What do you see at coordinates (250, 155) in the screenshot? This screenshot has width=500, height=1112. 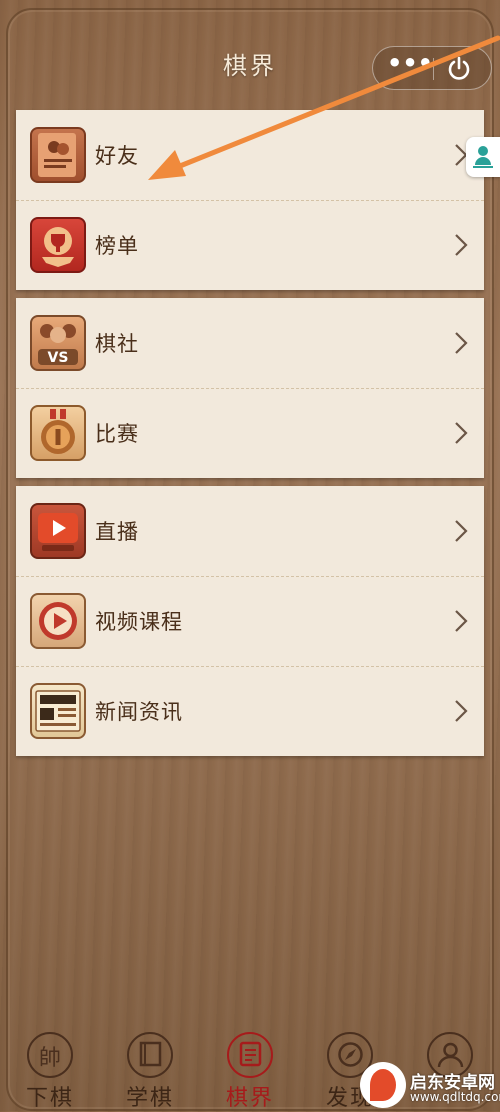 I see `menu-item-friends: 好友` at bounding box center [250, 155].